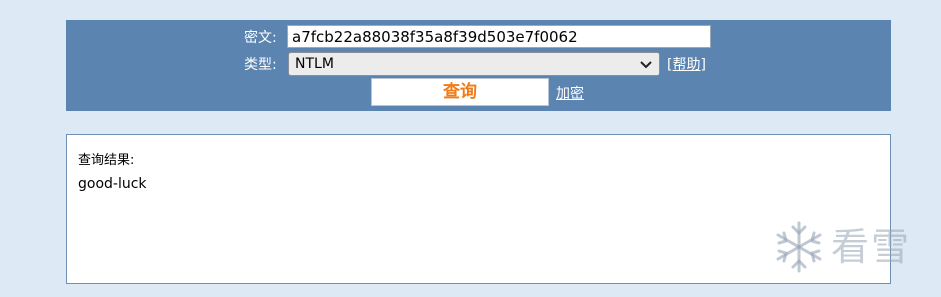 Image resolution: width=941 pixels, height=297 pixels. What do you see at coordinates (112, 184) in the screenshot?
I see `result-value: good-luck` at bounding box center [112, 184].